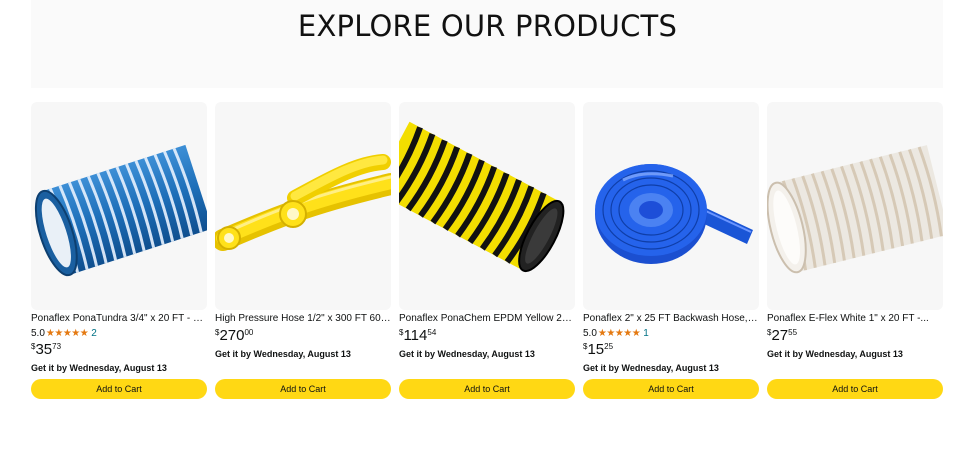  I want to click on white-spiral-hose-icon, so click(855, 209).